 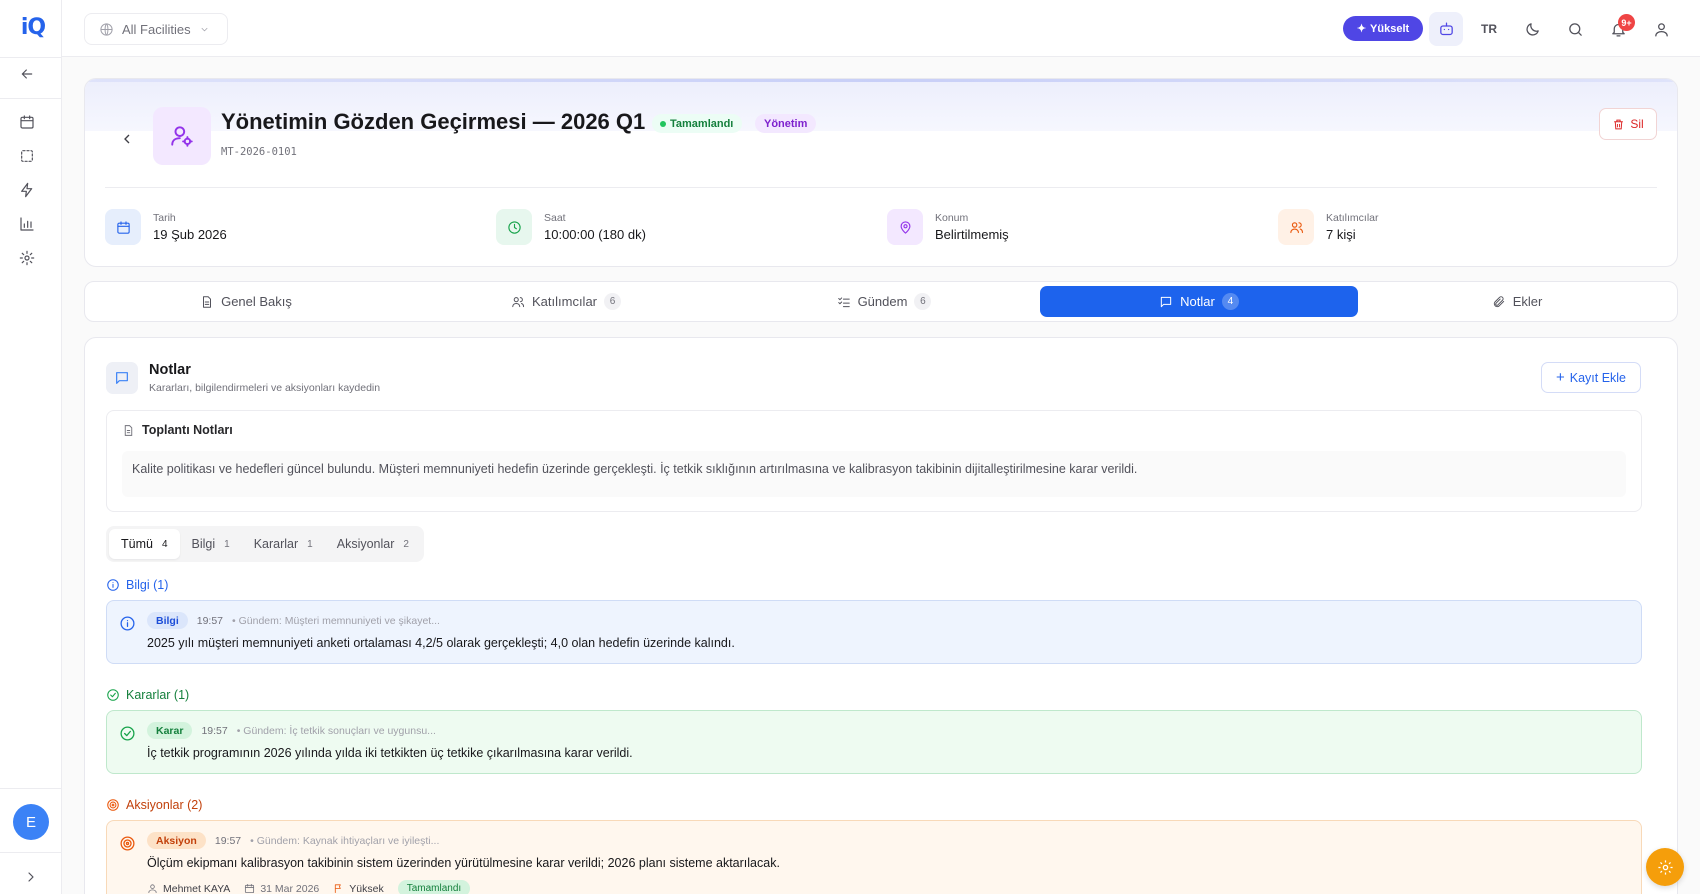 What do you see at coordinates (204, 29) in the screenshot?
I see `chevron-down-icon` at bounding box center [204, 29].